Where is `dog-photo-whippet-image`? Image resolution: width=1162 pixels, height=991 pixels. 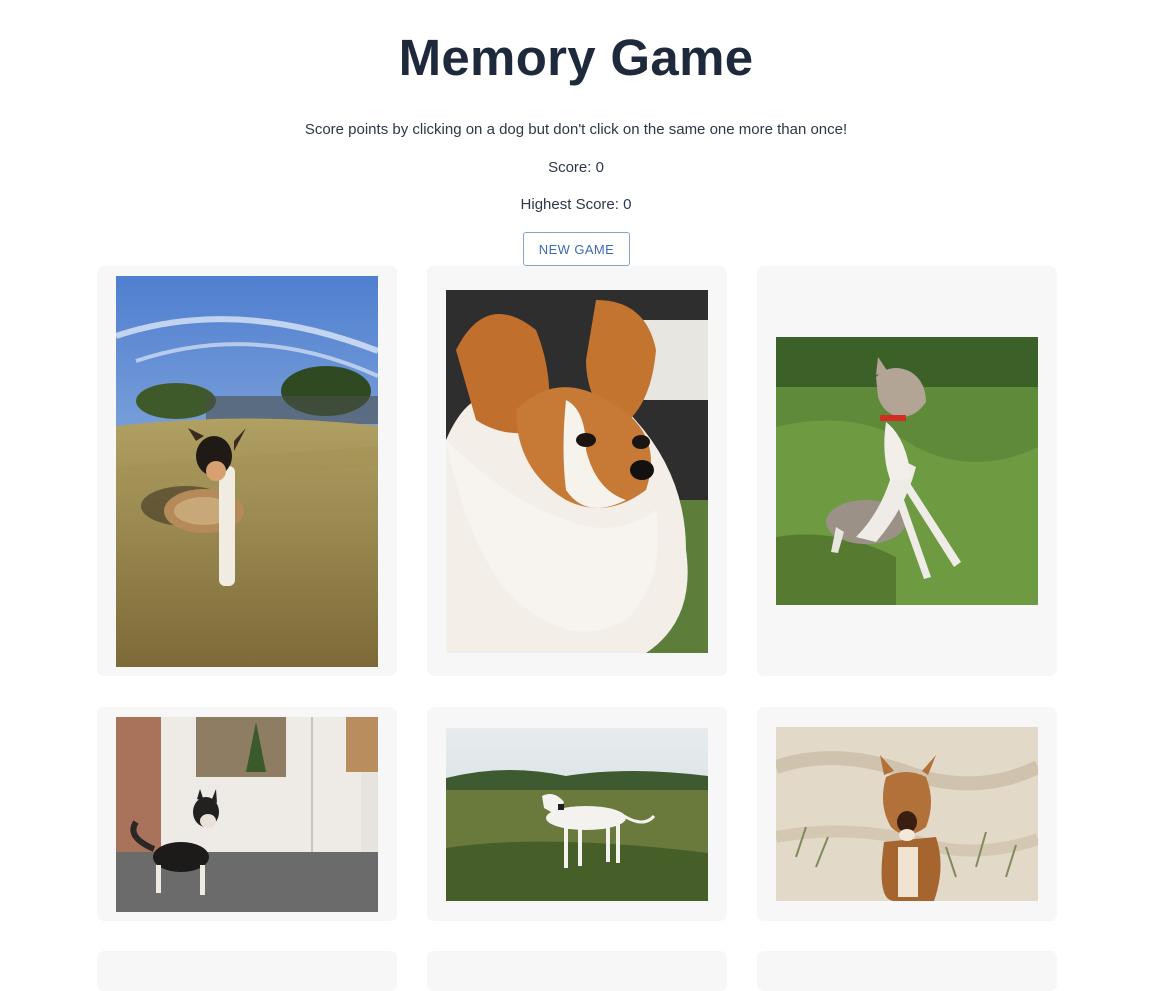 dog-photo-whippet-image is located at coordinates (577, 814).